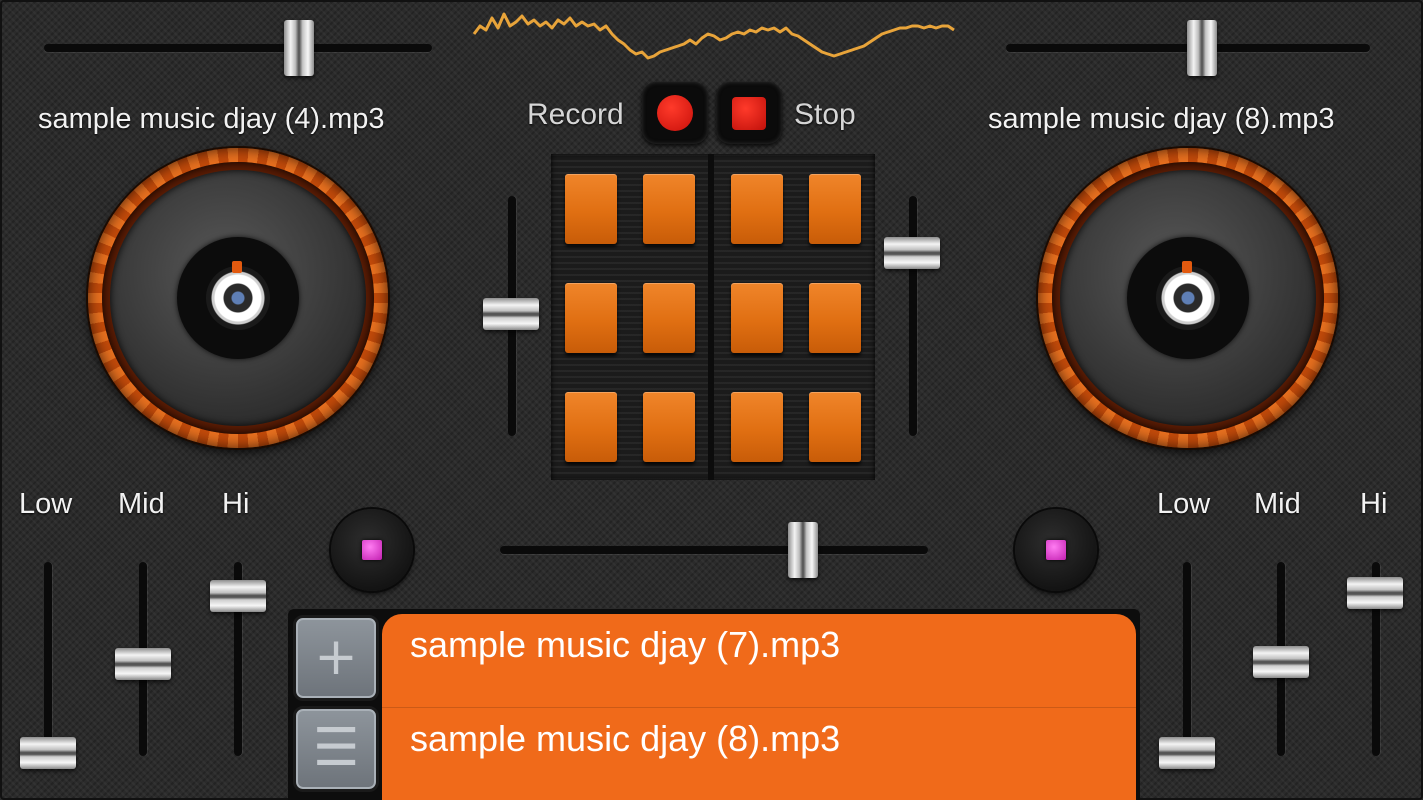 Image resolution: width=1423 pixels, height=800 pixels. I want to click on deck-left-track-title: sample music djay (4).mp3, so click(211, 119).